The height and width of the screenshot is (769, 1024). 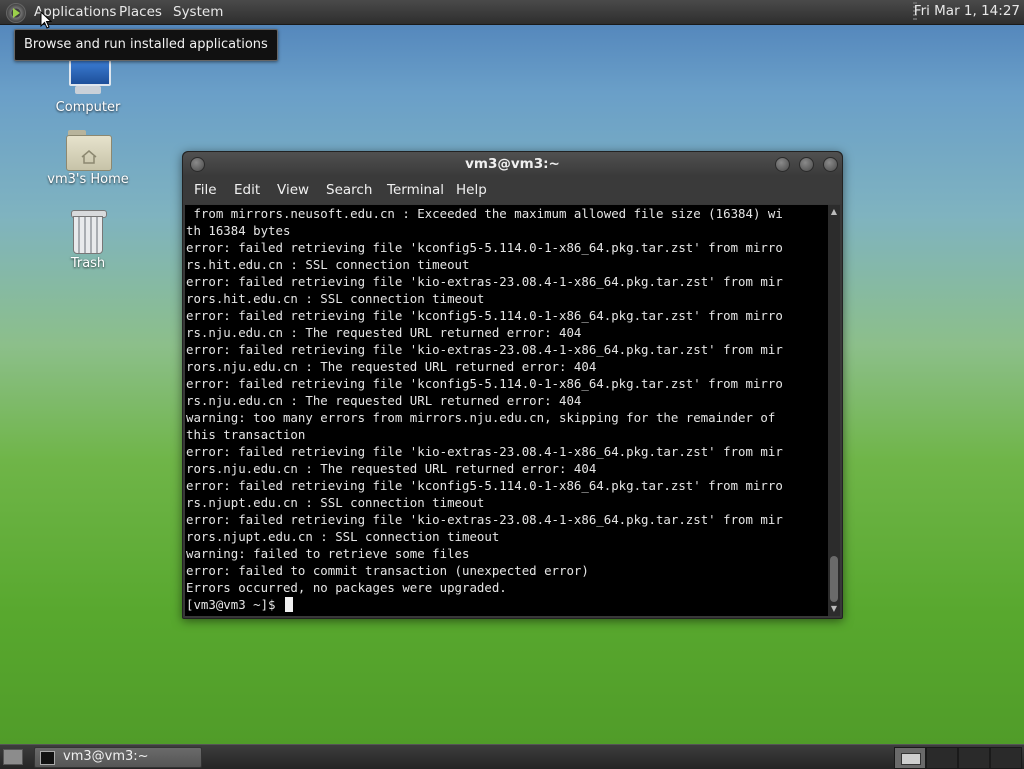 What do you see at coordinates (834, 212) in the screenshot?
I see `scroll-up-arrow-icon: ▲` at bounding box center [834, 212].